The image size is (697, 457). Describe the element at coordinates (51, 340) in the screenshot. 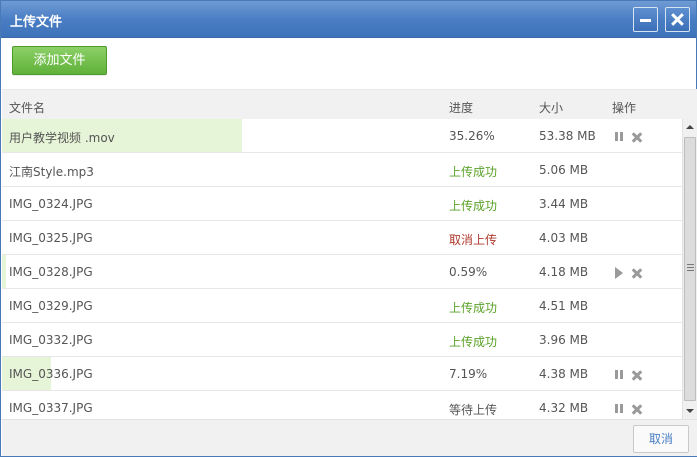

I see `file-name: IMG_0332.JPG` at that location.